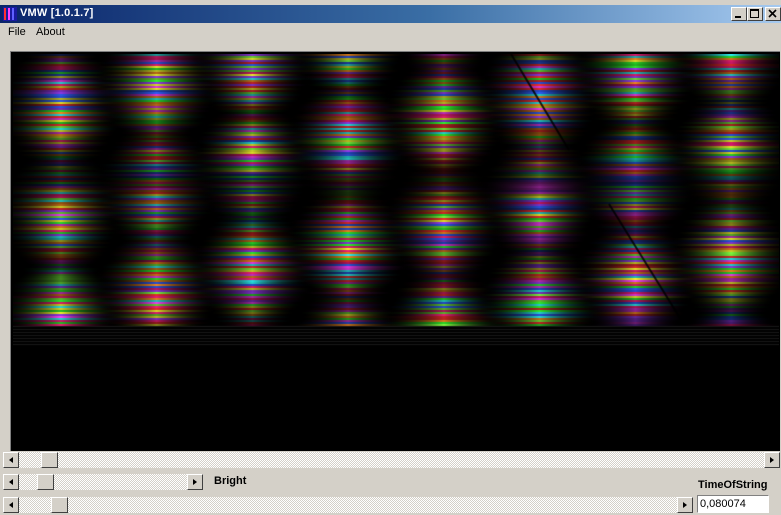 This screenshot has height=515, width=781. I want to click on scroll-left-button, so click(11, 460).